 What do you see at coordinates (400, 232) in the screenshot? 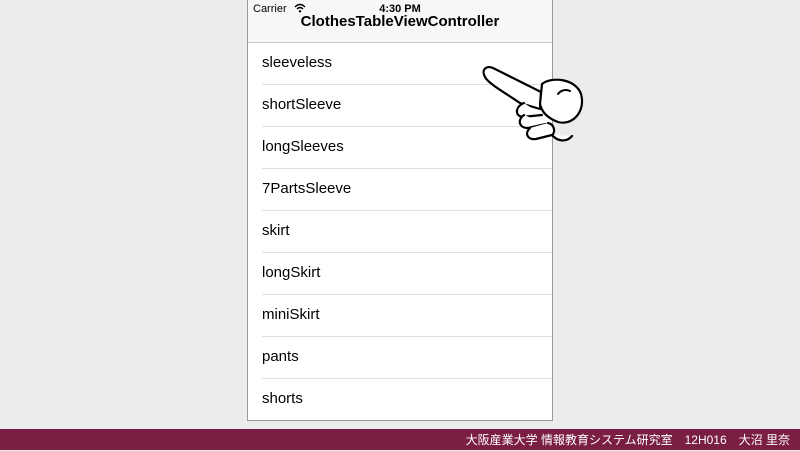
I see `table-row: skirt` at bounding box center [400, 232].